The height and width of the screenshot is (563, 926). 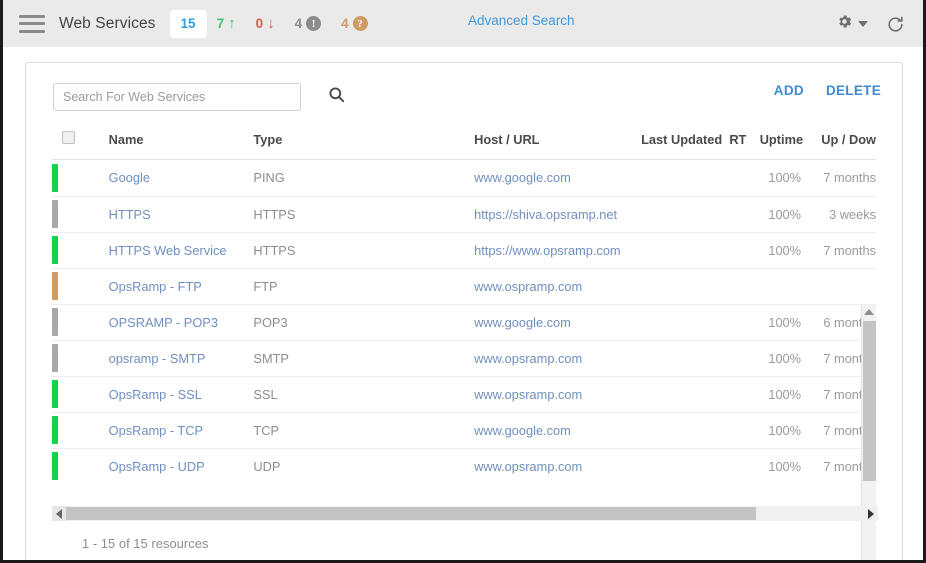 I want to click on service-name-link: OpsRamp - TCP, so click(x=156, y=430).